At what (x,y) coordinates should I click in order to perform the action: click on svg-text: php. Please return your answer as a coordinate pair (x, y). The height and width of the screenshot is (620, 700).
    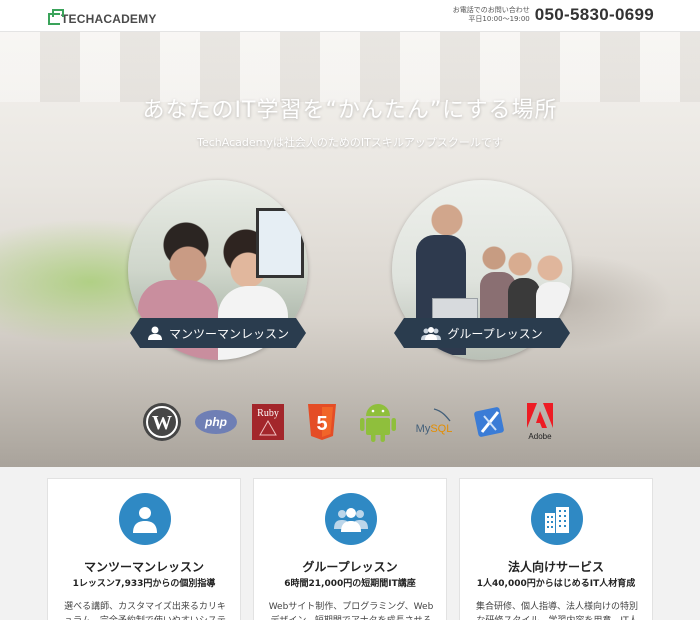
    Looking at the image, I should click on (215, 422).